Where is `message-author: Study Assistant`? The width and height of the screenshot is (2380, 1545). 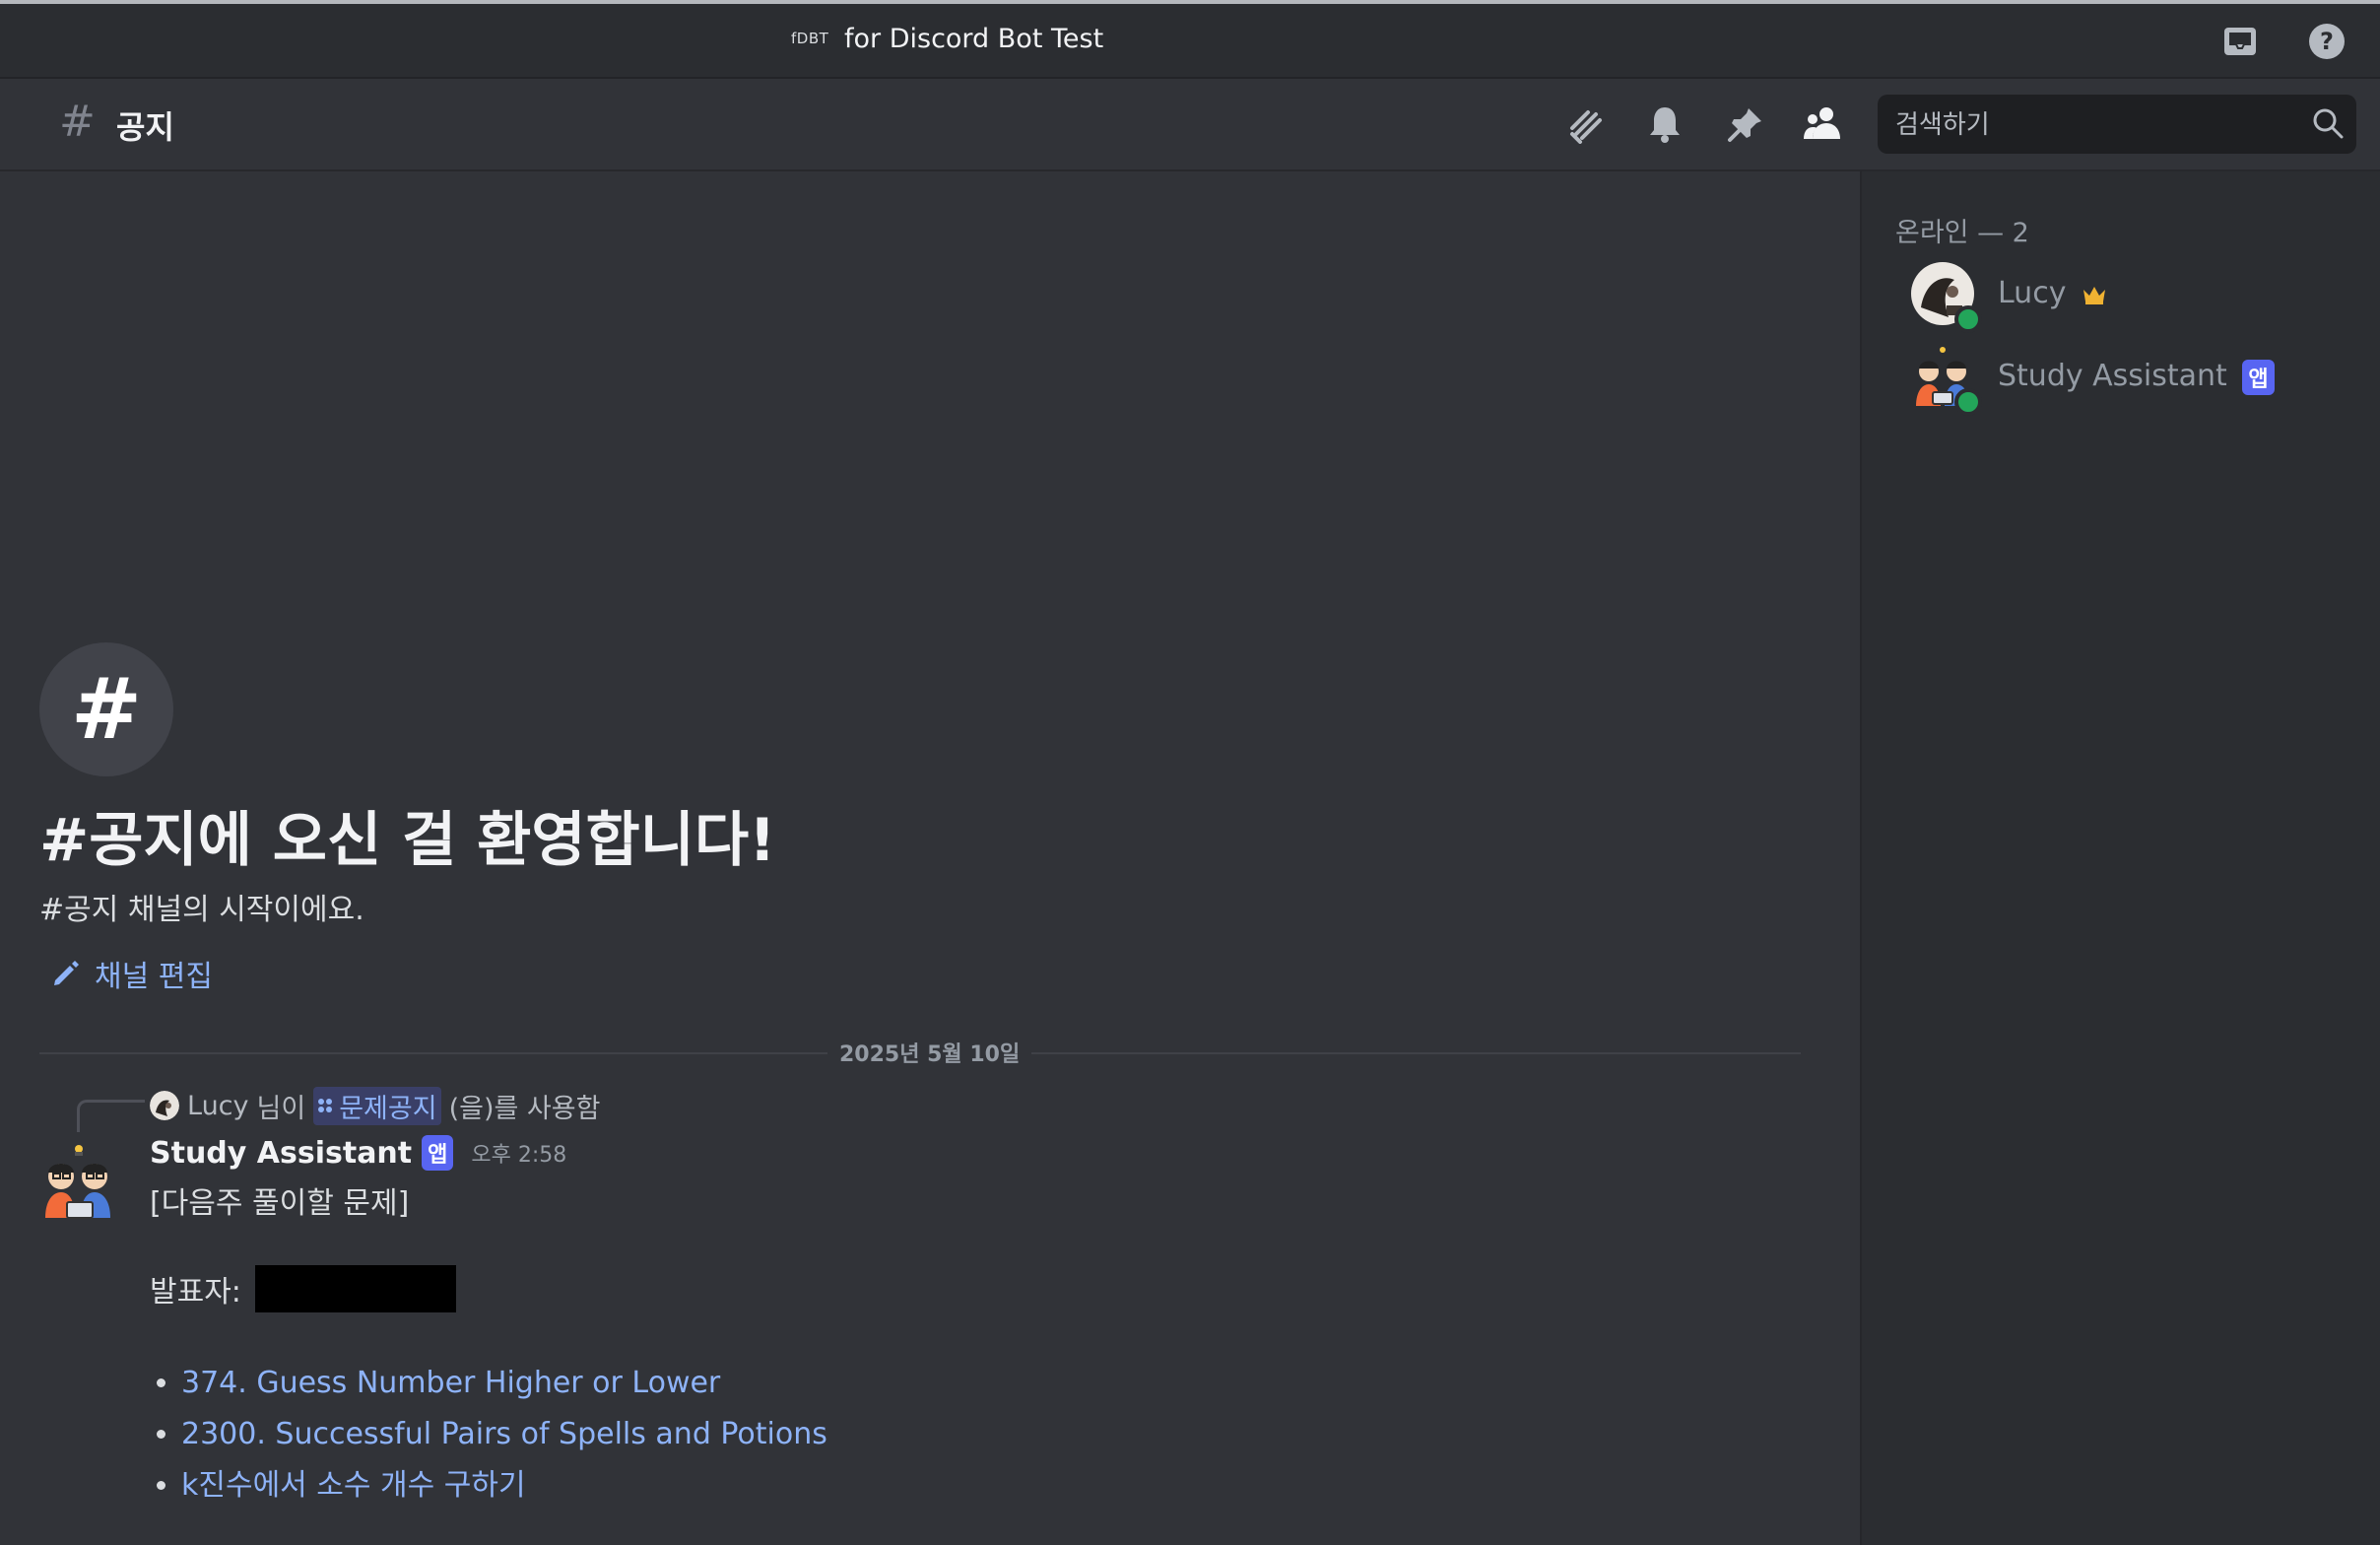
message-author: Study Assistant is located at coordinates (281, 1153).